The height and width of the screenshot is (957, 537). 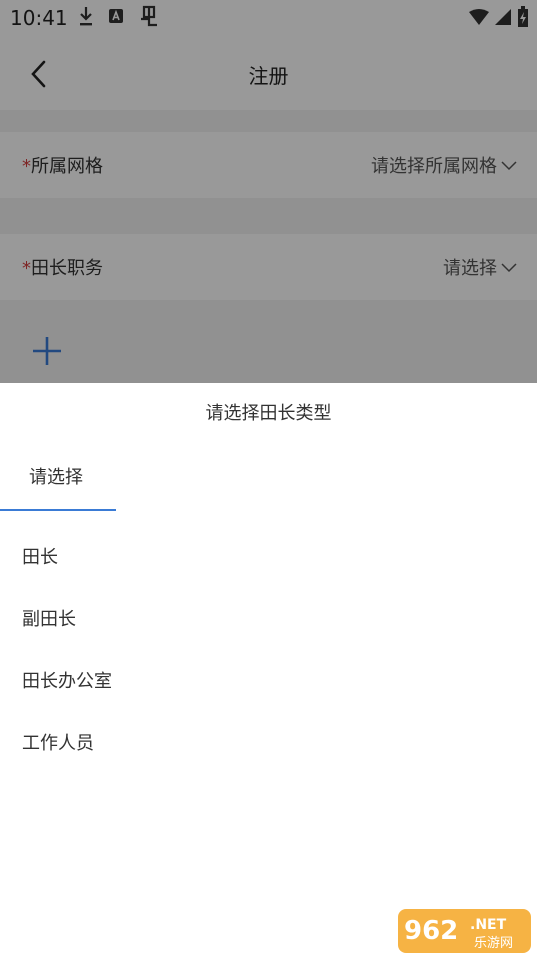 I want to click on option-tianzhang: 田长, so click(x=40, y=556).